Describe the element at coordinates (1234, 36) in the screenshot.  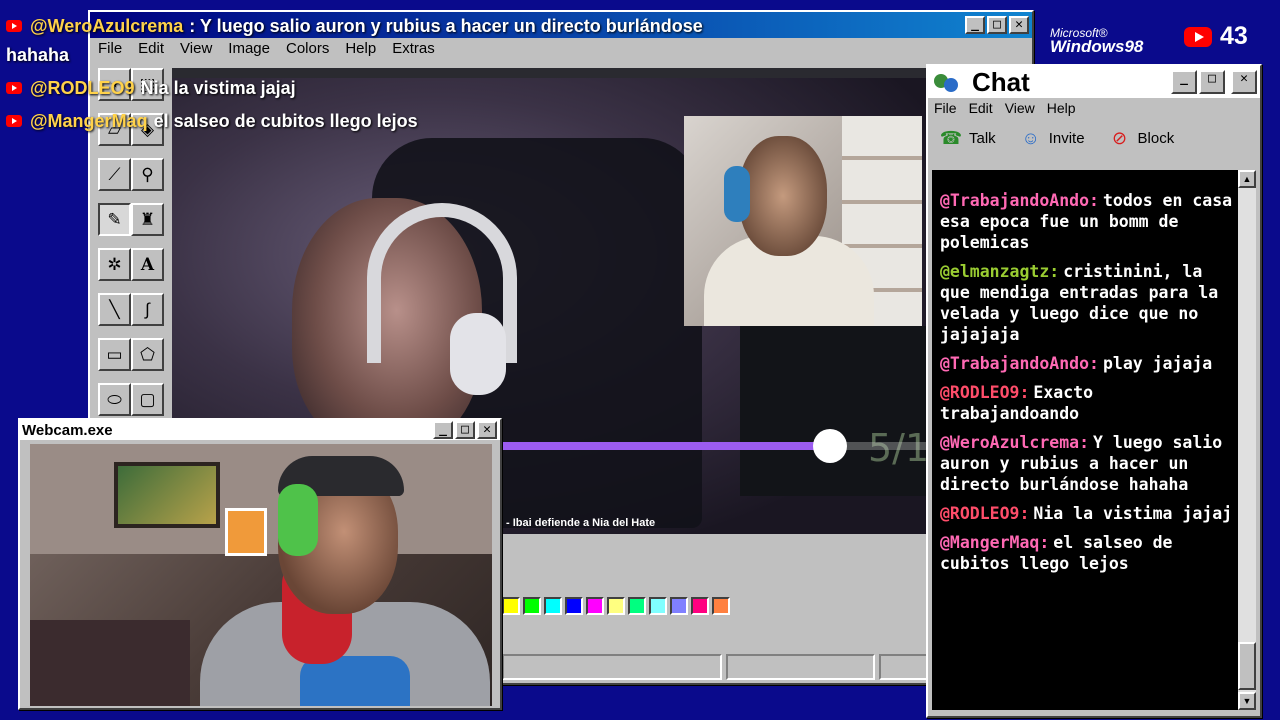
I see `viewer-count: 43` at that location.